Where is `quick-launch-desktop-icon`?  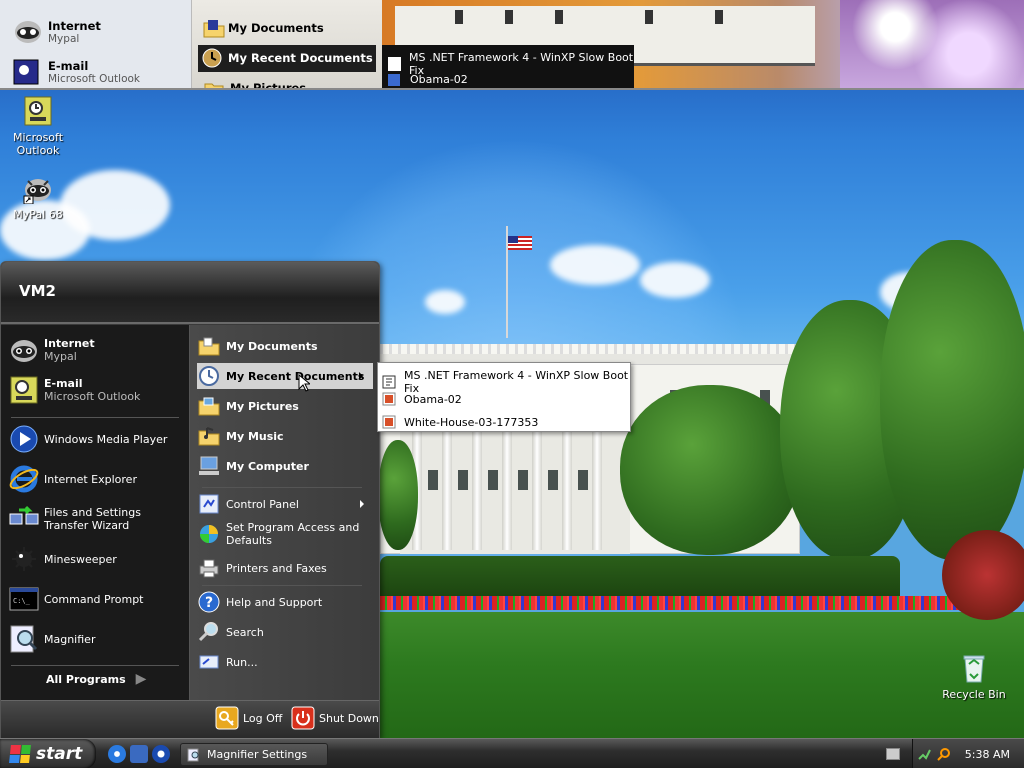 quick-launch-desktop-icon is located at coordinates (139, 754).